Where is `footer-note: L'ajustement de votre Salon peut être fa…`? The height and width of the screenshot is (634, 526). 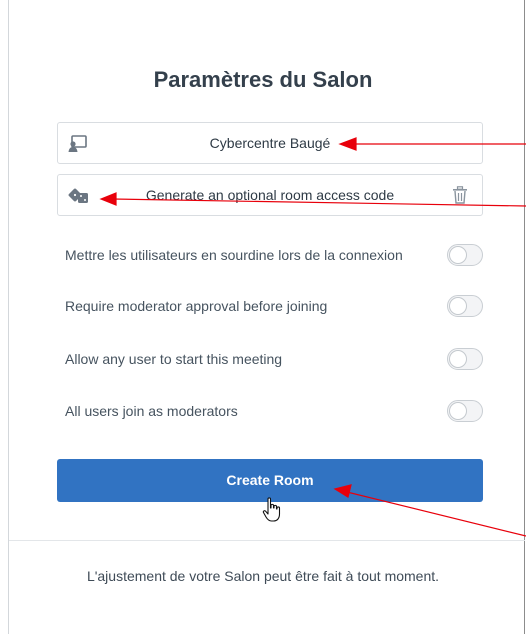 footer-note: L'ajustement de votre Salon peut être fa… is located at coordinates (263, 576).